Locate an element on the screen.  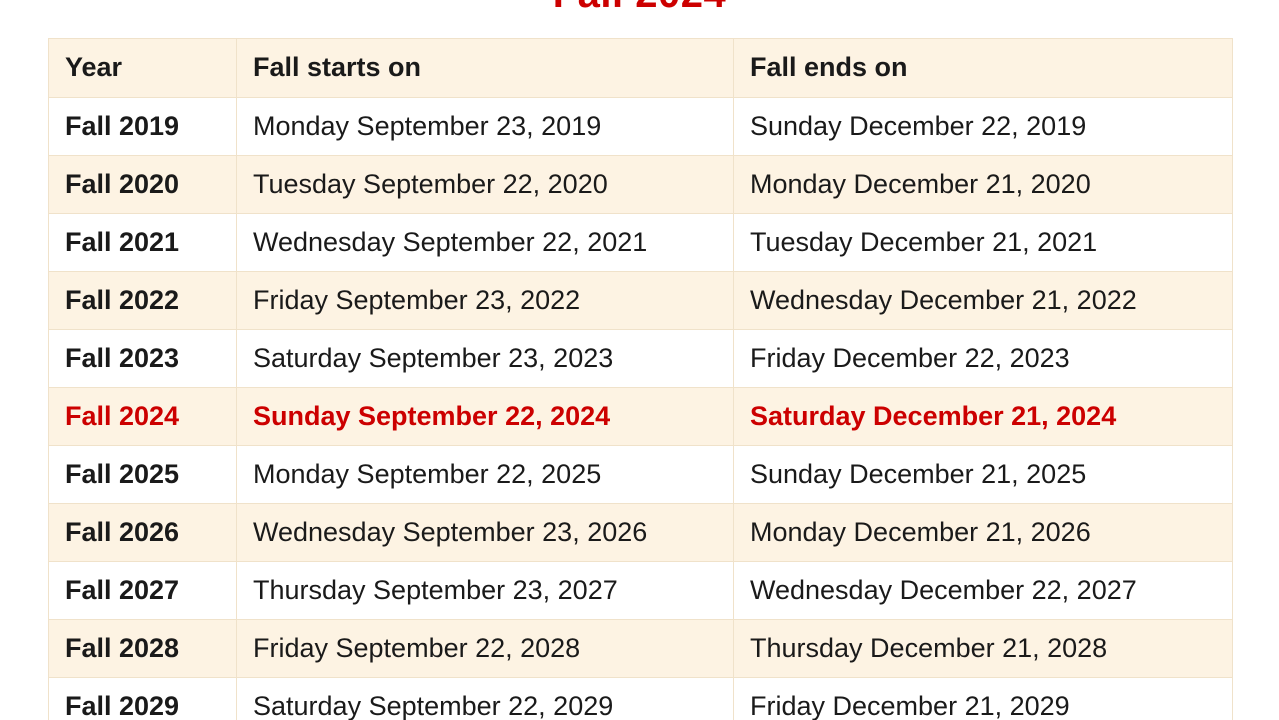
cell-fall-starts-on: Friday September 22, 2028 is located at coordinates (485, 648).